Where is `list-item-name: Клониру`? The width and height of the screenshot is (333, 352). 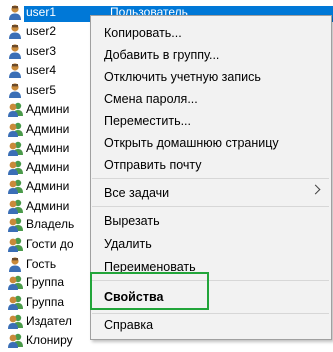 list-item-name: Клониру is located at coordinates (49, 340).